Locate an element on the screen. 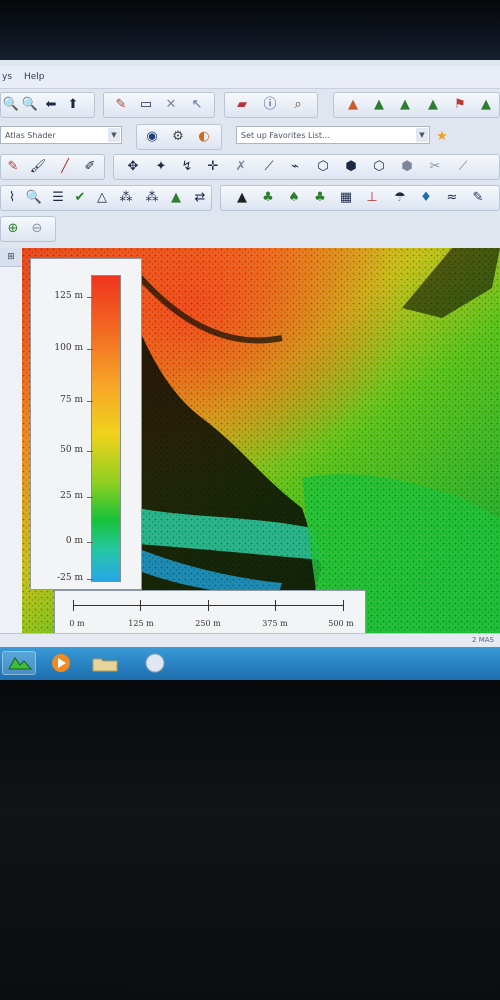 The width and height of the screenshot is (500, 1000). zoom-in-icon: 🔍 is located at coordinates (11, 105).